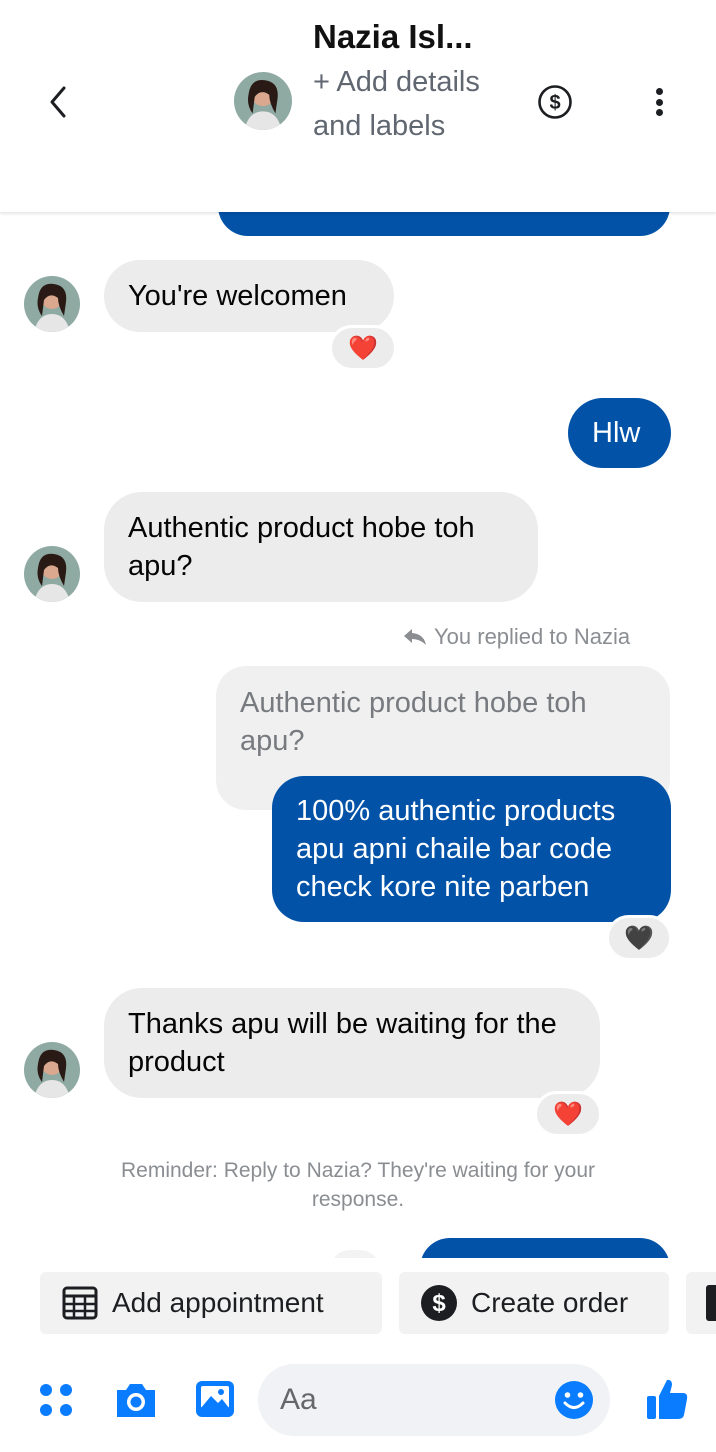 This screenshot has width=716, height=1452. What do you see at coordinates (413, 722) in the screenshot?
I see `quoted-text: Authentic product hobe toh apu?` at bounding box center [413, 722].